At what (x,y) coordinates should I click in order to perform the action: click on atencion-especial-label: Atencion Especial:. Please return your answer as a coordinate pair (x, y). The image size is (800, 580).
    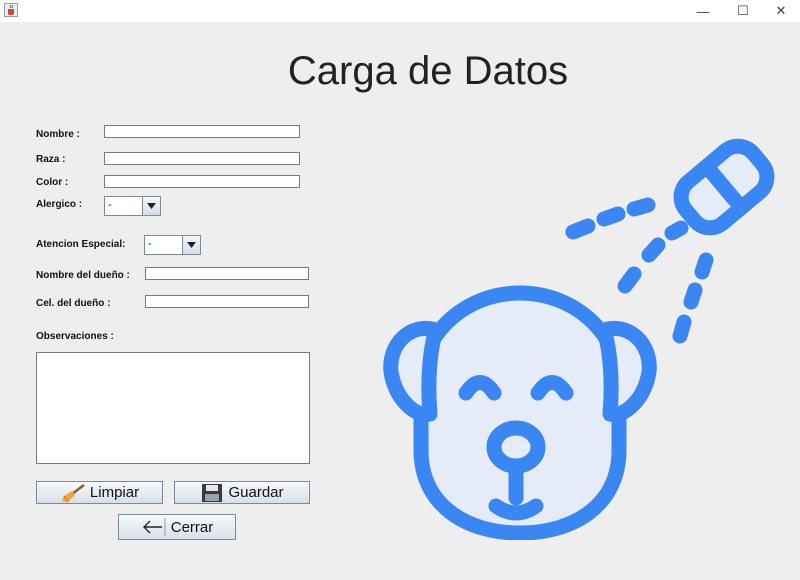
    Looking at the image, I should click on (81, 244).